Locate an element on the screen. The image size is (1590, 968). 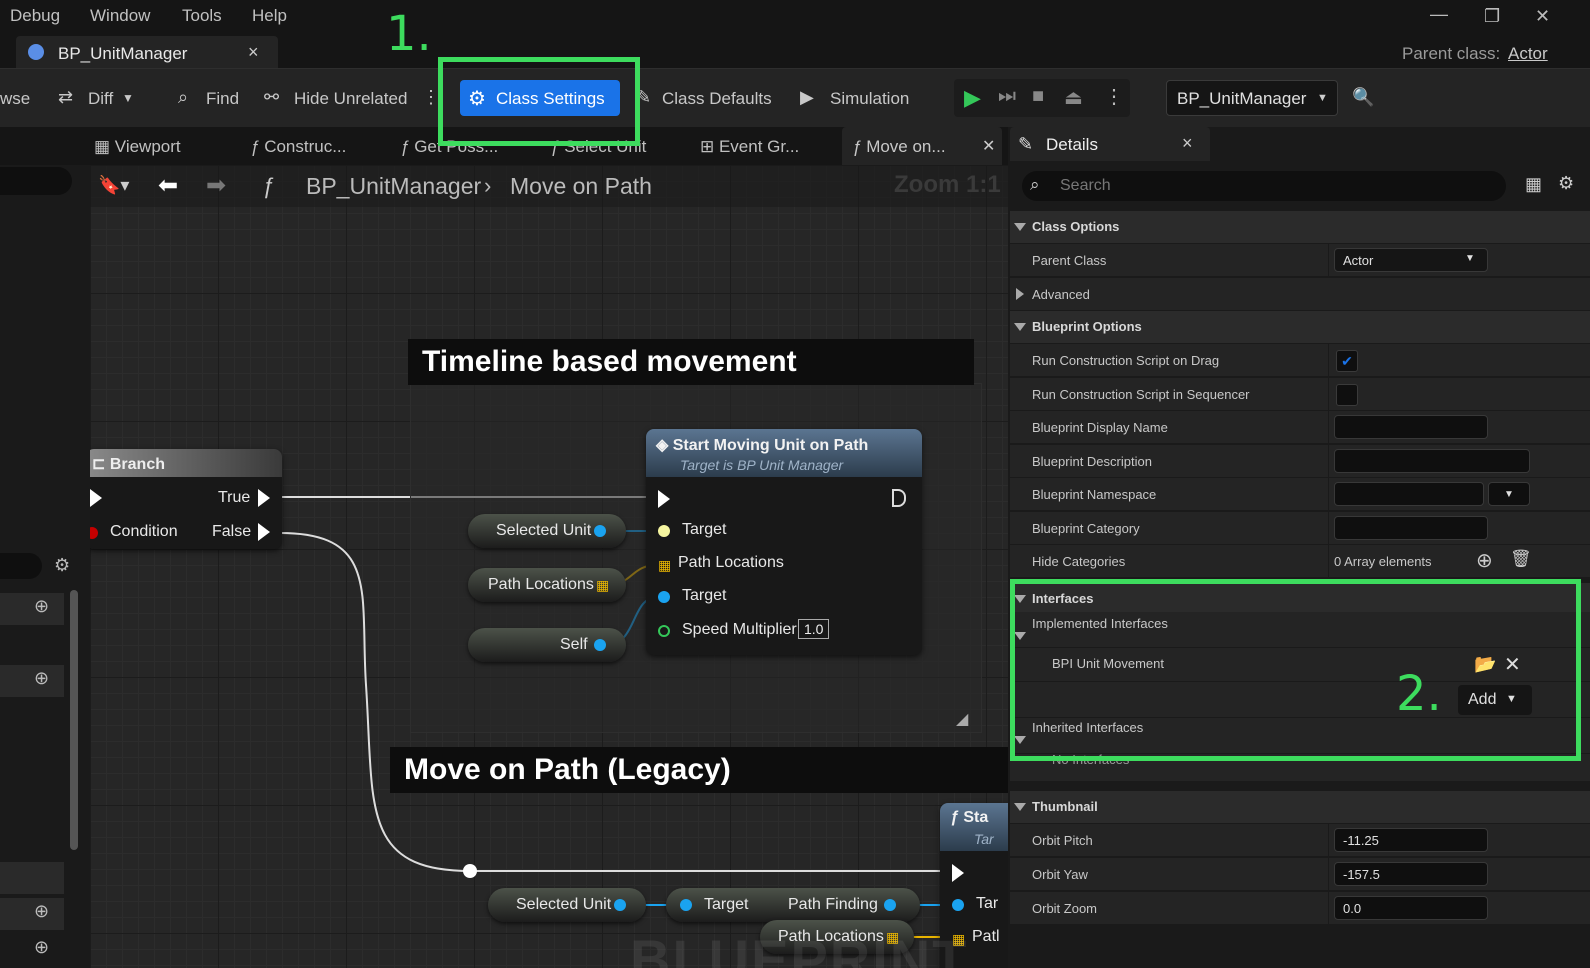
row-label: Blueprint Namespace is located at coordinates (1094, 494).